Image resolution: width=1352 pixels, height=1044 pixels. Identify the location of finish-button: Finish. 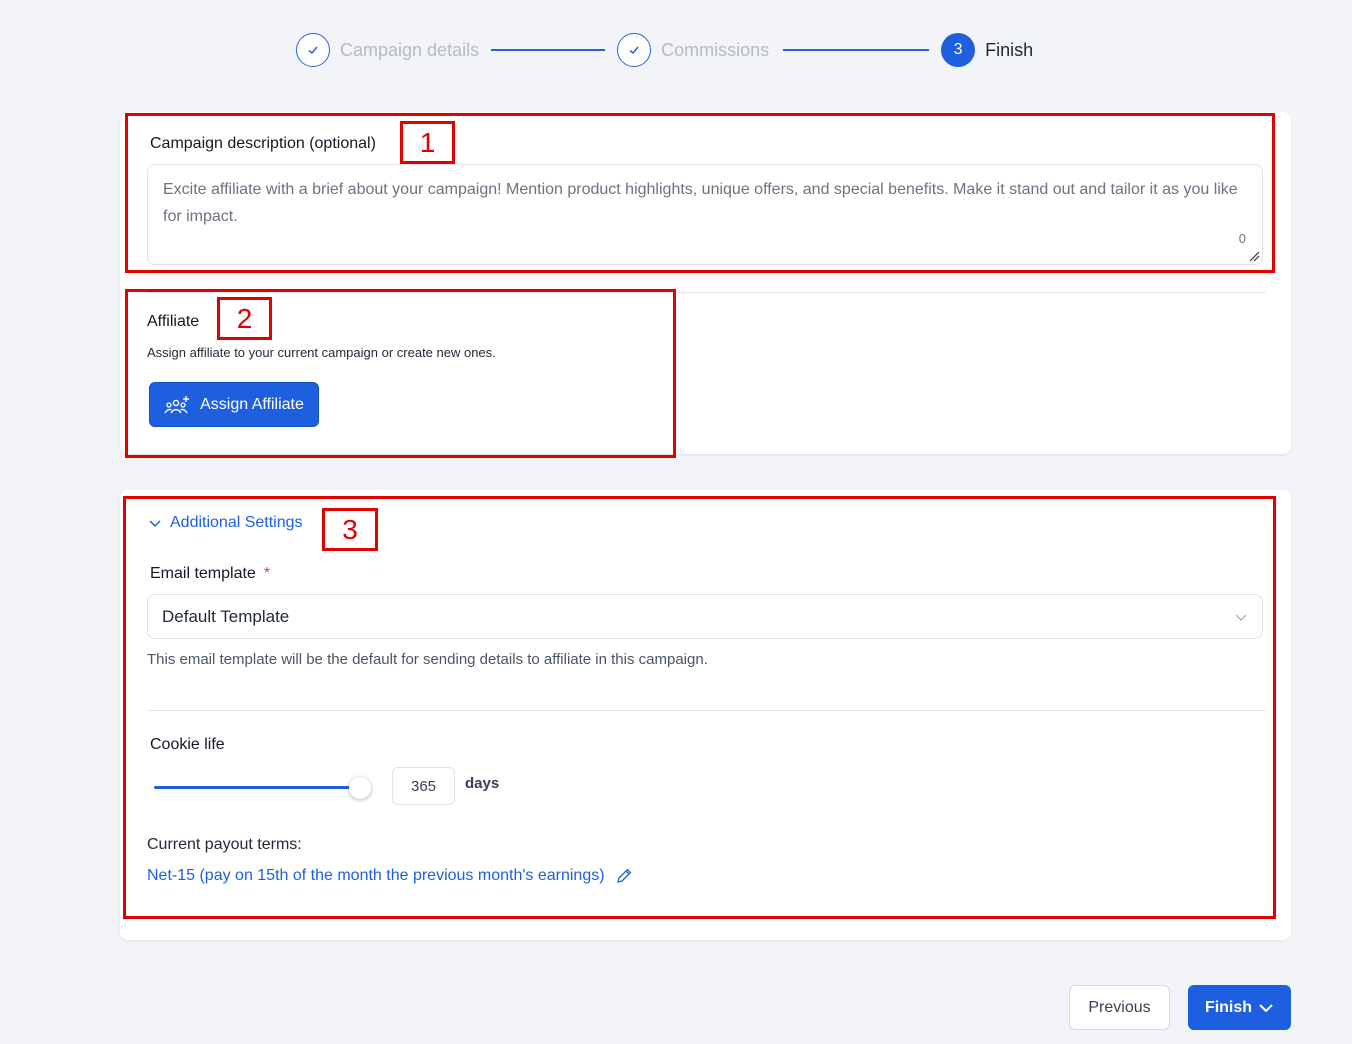
(1239, 1007).